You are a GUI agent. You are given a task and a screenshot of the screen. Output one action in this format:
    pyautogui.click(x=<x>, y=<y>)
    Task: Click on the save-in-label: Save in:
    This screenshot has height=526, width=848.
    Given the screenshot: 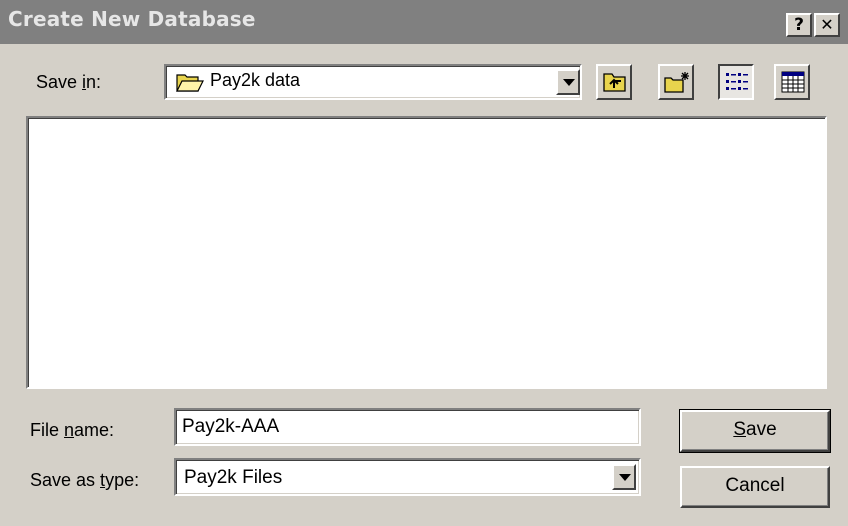 What is the action you would take?
    pyautogui.click(x=69, y=82)
    